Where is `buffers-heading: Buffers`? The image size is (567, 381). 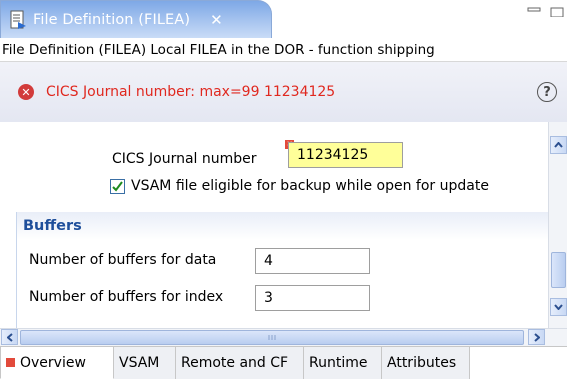 buffers-heading: Buffers is located at coordinates (282, 226).